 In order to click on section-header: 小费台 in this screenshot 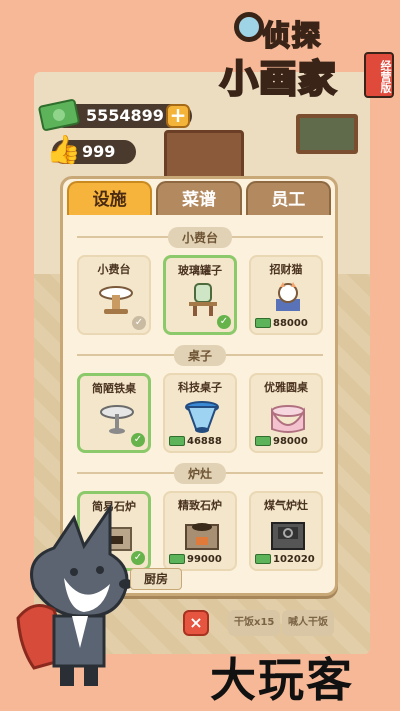, I will do `click(200, 237)`.